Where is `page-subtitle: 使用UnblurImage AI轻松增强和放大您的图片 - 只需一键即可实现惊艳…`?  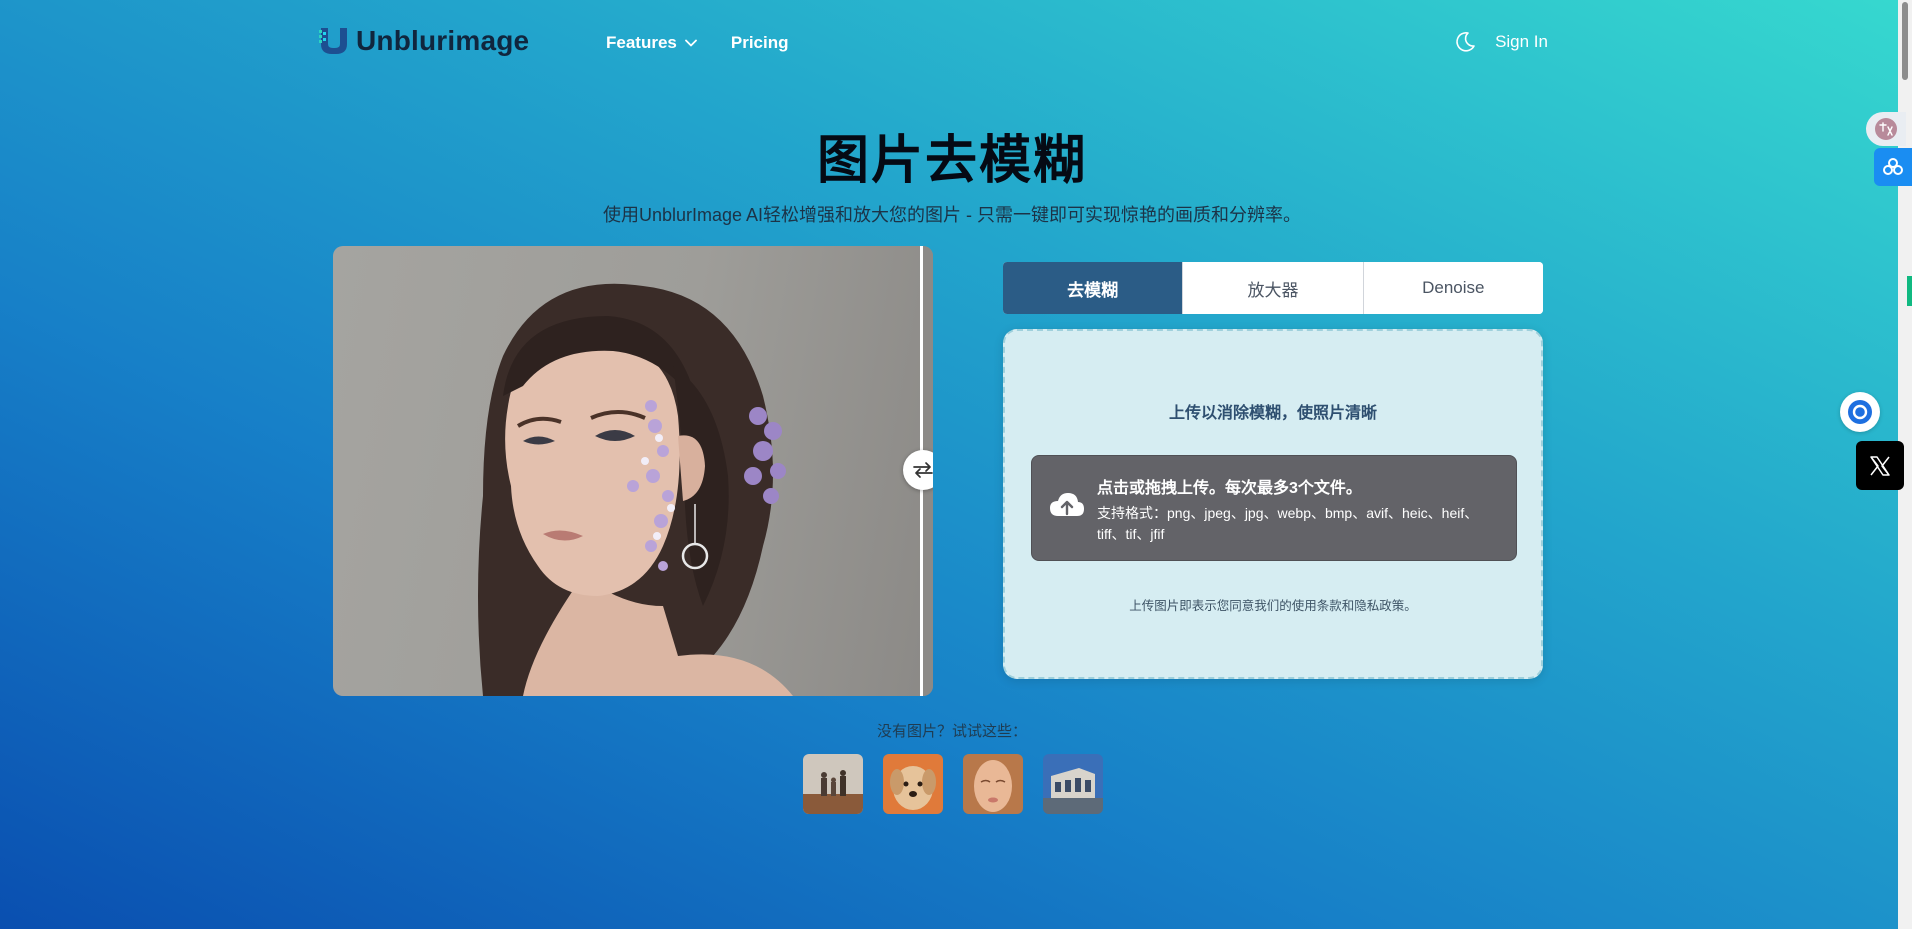
page-subtitle: 使用UnblurImage AI轻松增强和放大您的图片 - 只需一键即可实现惊艳… is located at coordinates (952, 215).